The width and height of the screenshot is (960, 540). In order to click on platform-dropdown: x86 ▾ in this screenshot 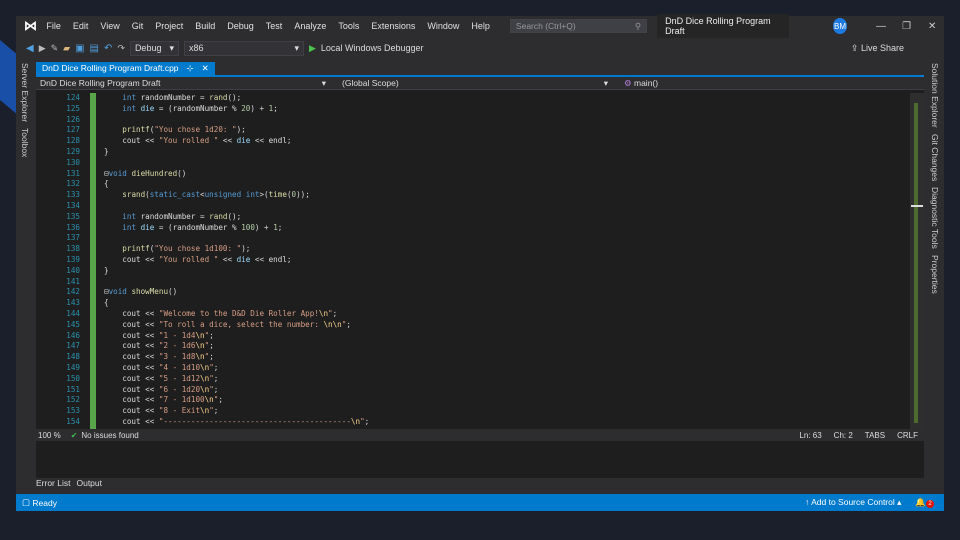, I will do `click(244, 48)`.